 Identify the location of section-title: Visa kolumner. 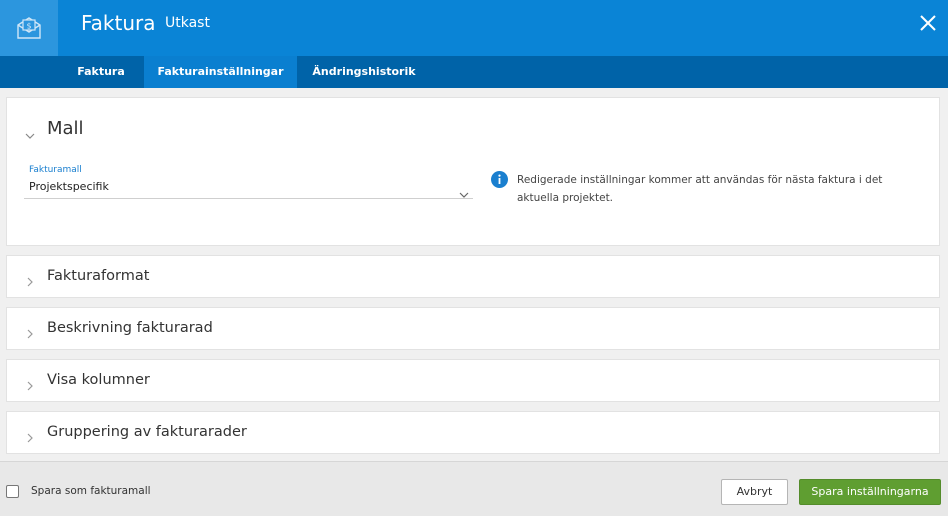
(98, 380).